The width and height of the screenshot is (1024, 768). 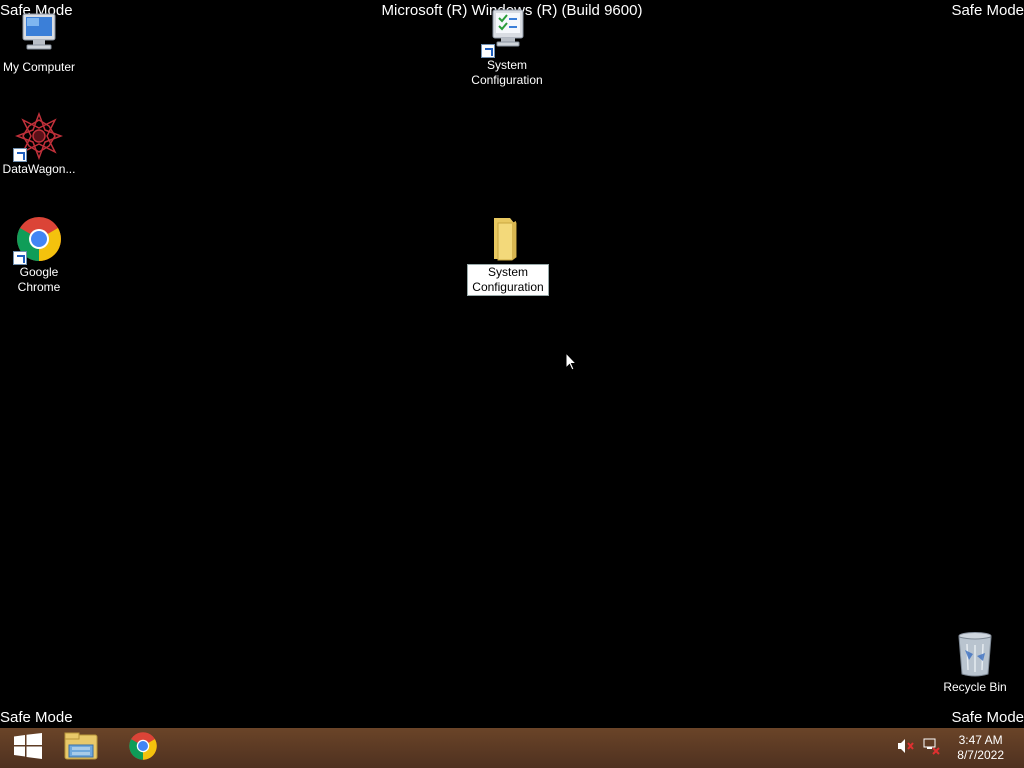 What do you see at coordinates (507, 72) in the screenshot?
I see `system-configuration-shortcut-label: System Configuration` at bounding box center [507, 72].